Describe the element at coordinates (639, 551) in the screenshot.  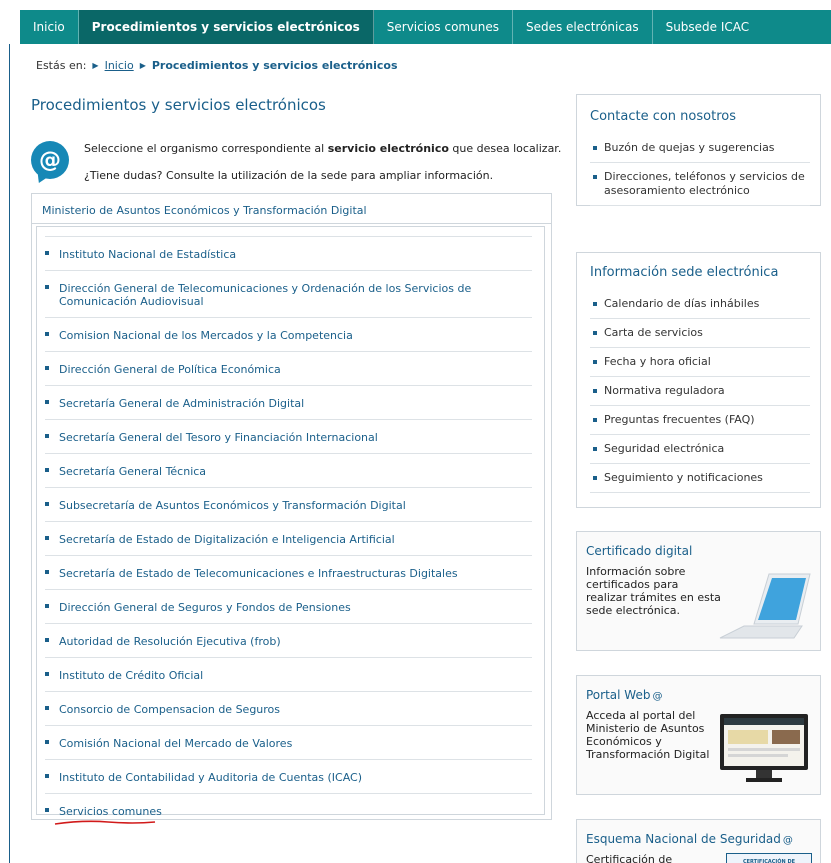
I see `certificate-title: Certificado digital` at that location.